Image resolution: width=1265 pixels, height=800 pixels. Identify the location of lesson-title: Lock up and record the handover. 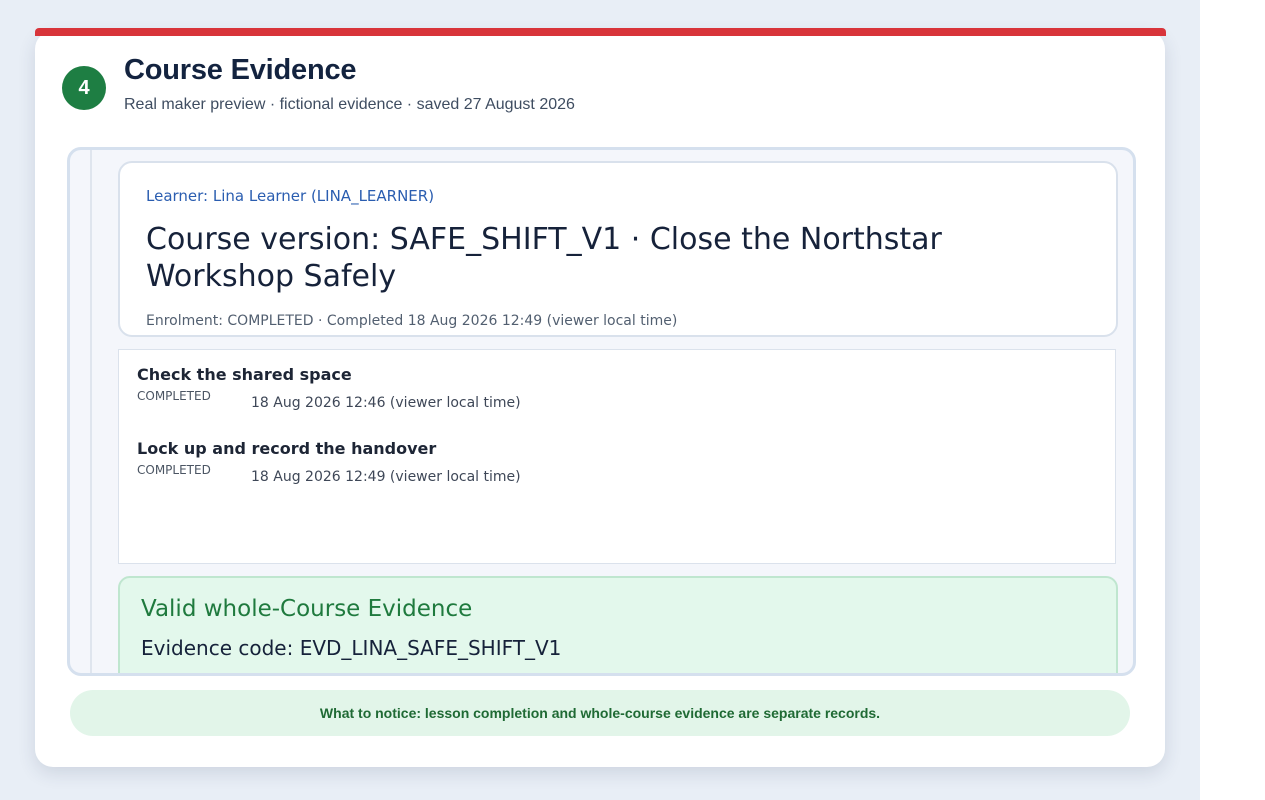
(287, 448).